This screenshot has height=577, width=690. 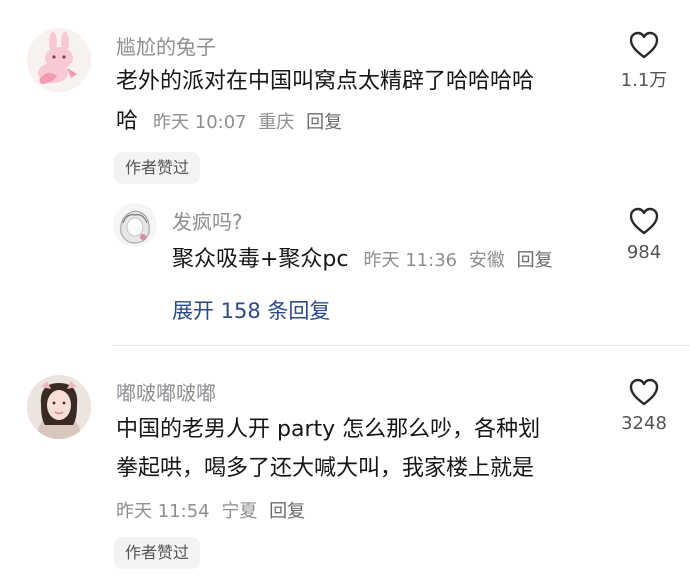 I want to click on comment-text-line: 老外的派对在中国叫窝点太精辟了哈哈哈哈, so click(x=325, y=81).